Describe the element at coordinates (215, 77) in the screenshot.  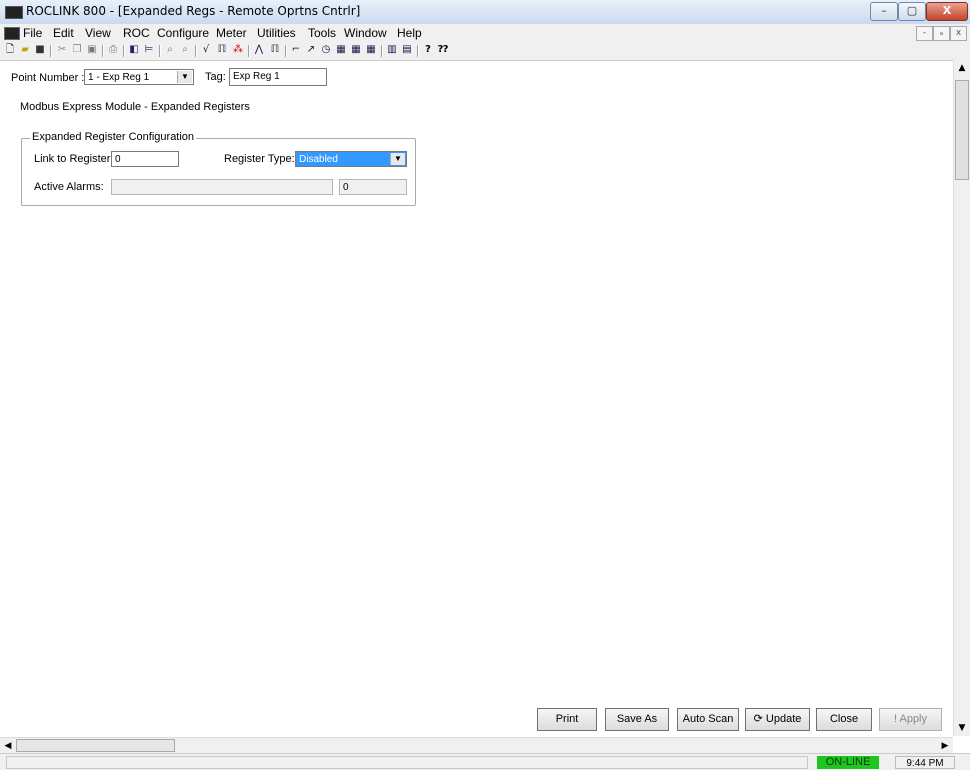
I see `tag-label: Tag:` at that location.